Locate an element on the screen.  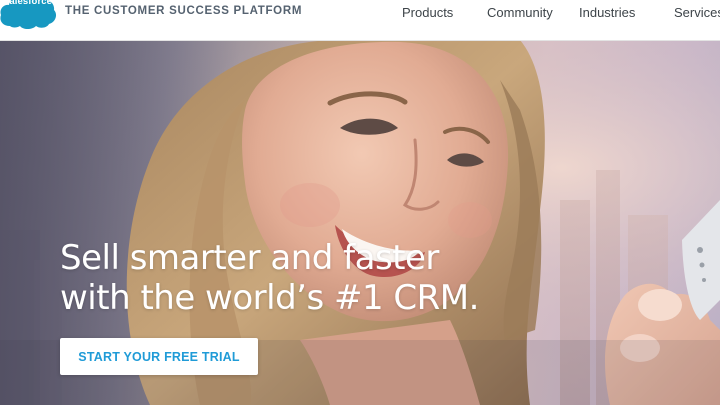
nav-products: Products is located at coordinates (427, 12).